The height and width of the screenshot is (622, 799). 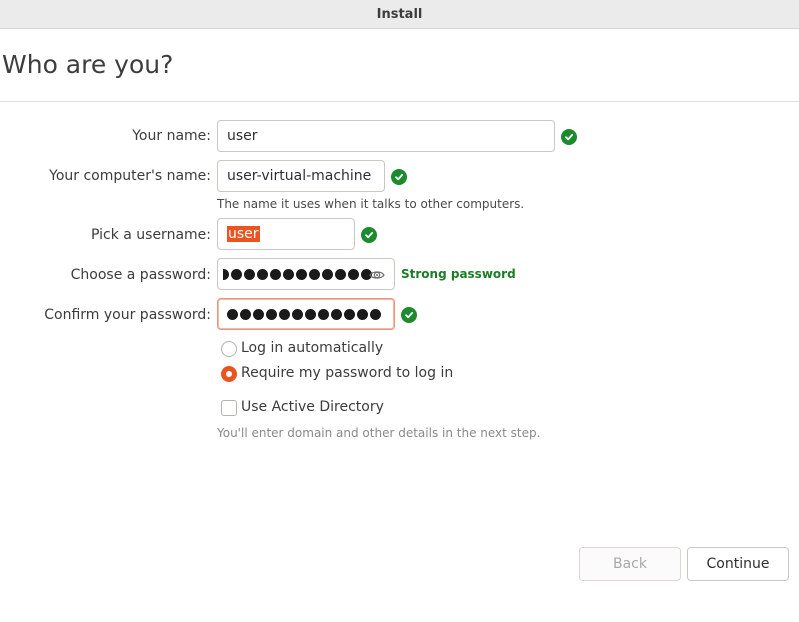 I want to click on continue-button: Continue, so click(x=738, y=564).